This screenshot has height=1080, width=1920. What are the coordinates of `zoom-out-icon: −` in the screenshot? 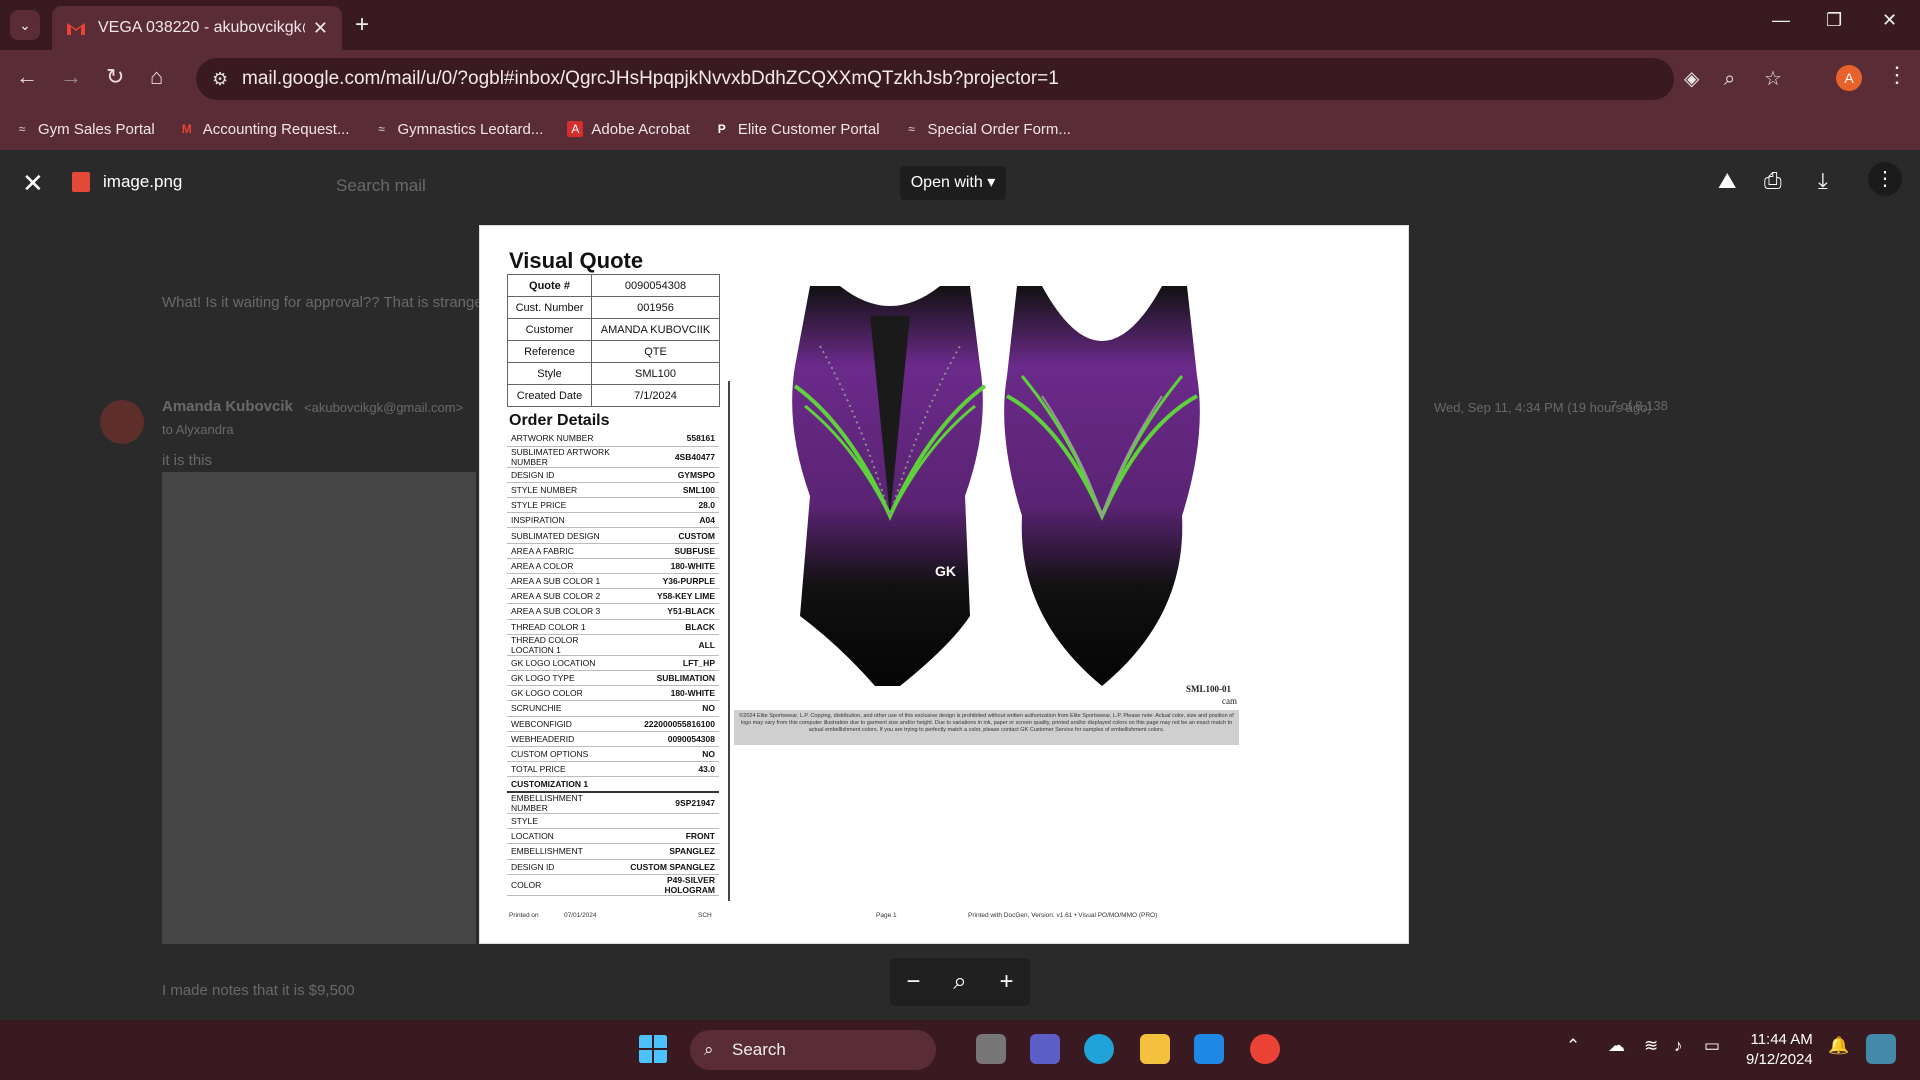 It's located at (913, 982).